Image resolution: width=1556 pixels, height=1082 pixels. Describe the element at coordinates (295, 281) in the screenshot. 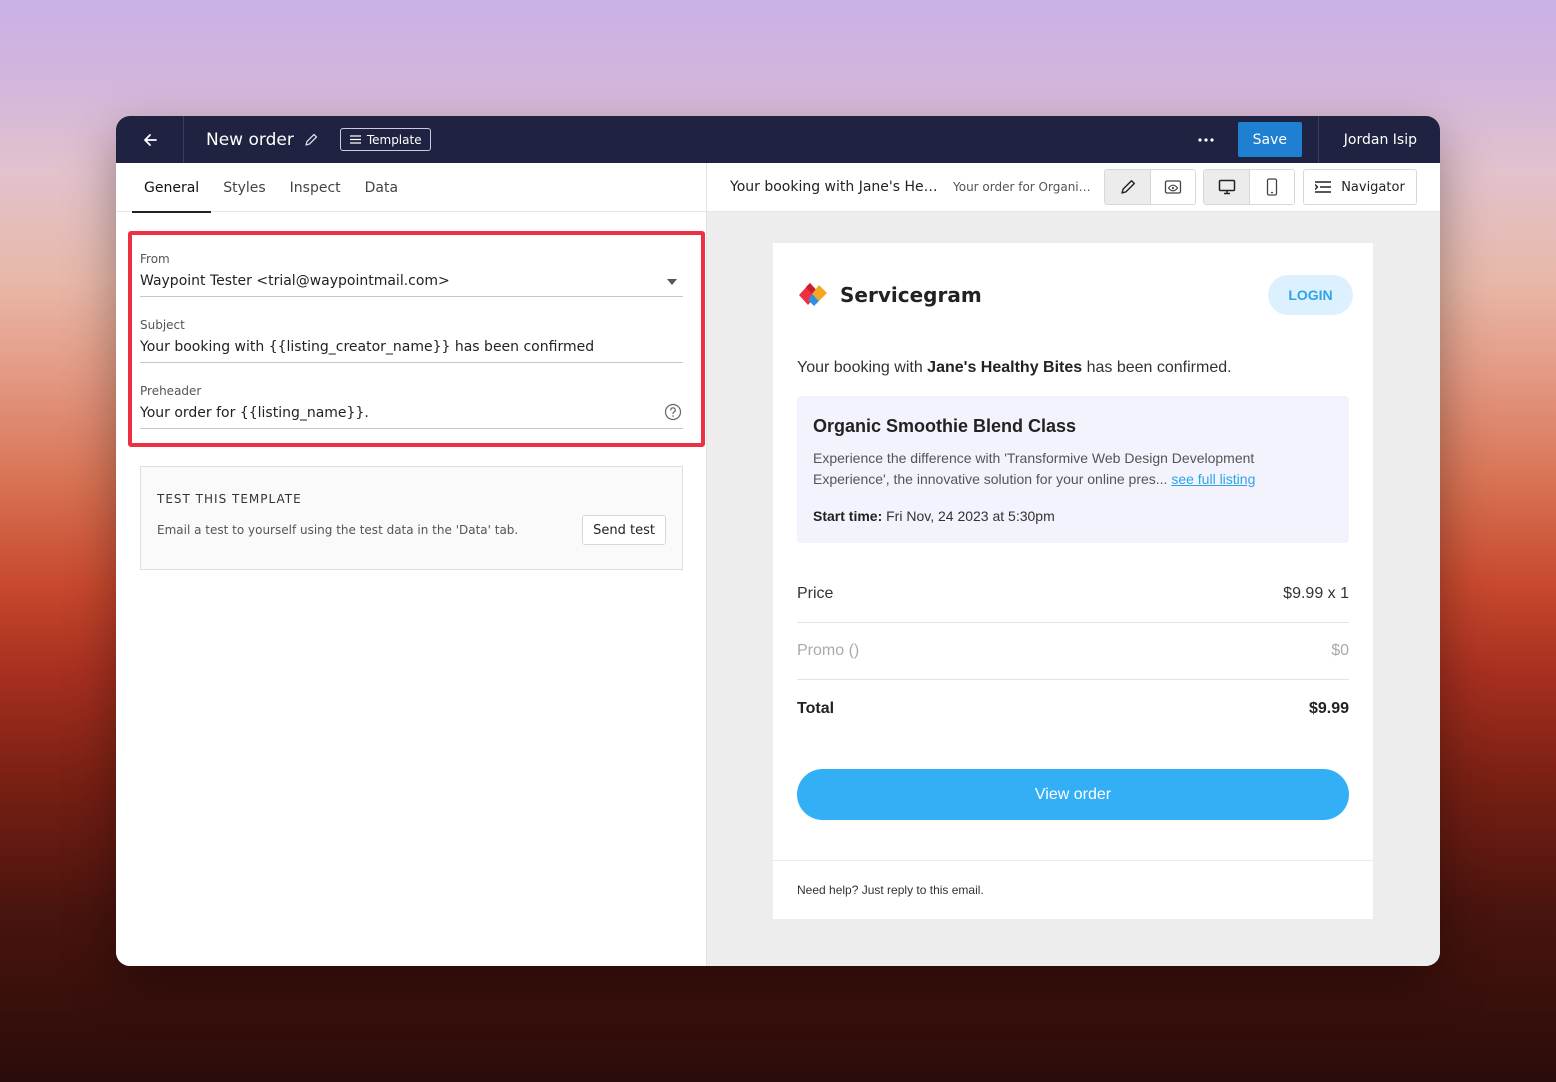

I see `from-value: Waypoint Tester <trial@waypointmail.com>` at that location.